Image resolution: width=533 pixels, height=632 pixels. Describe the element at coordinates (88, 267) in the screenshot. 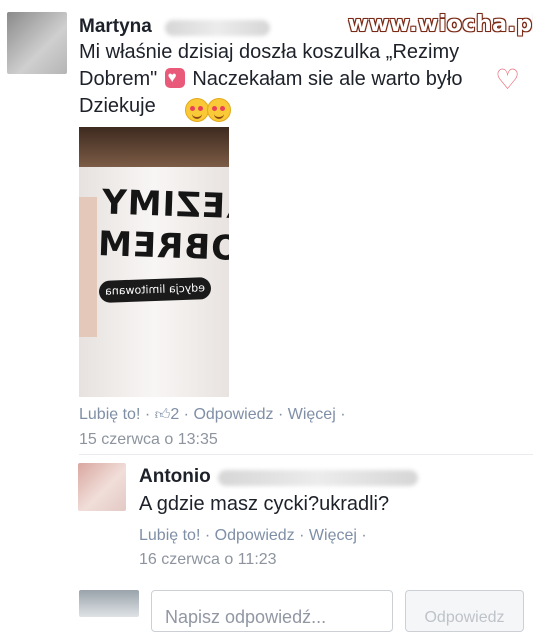

I see `arm-left` at that location.